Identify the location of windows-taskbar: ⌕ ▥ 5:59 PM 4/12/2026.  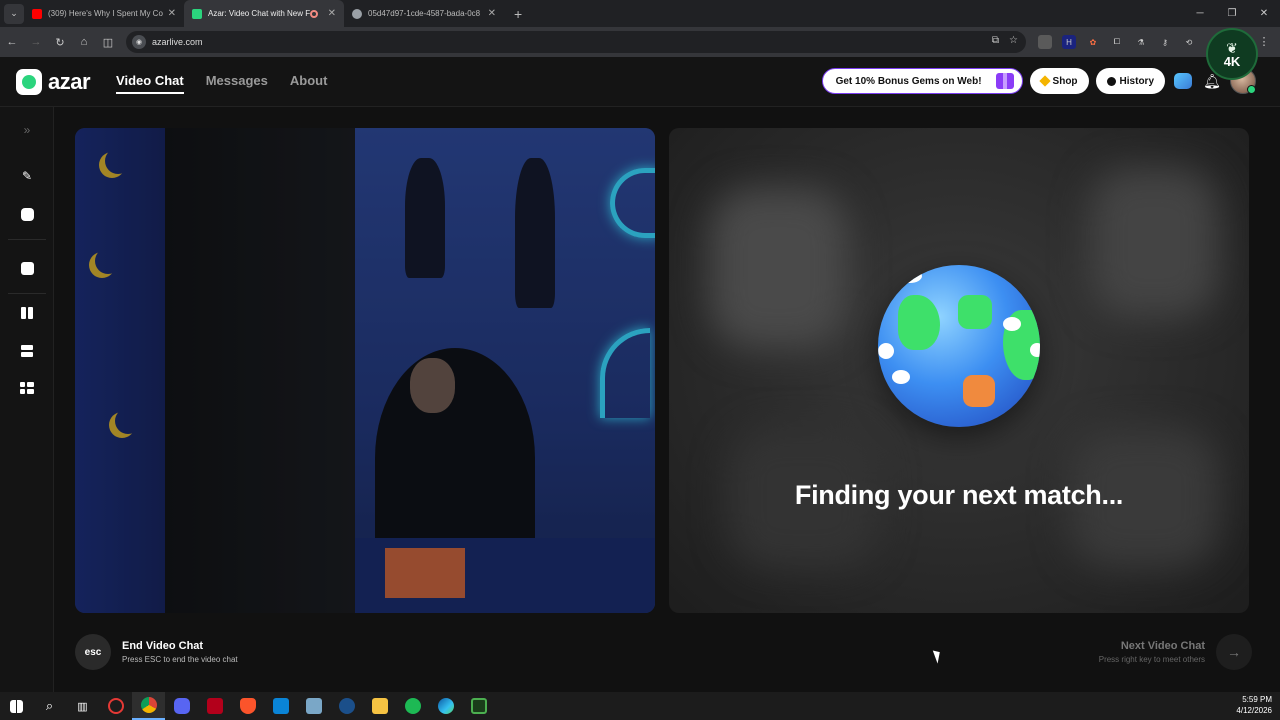
(640, 706).